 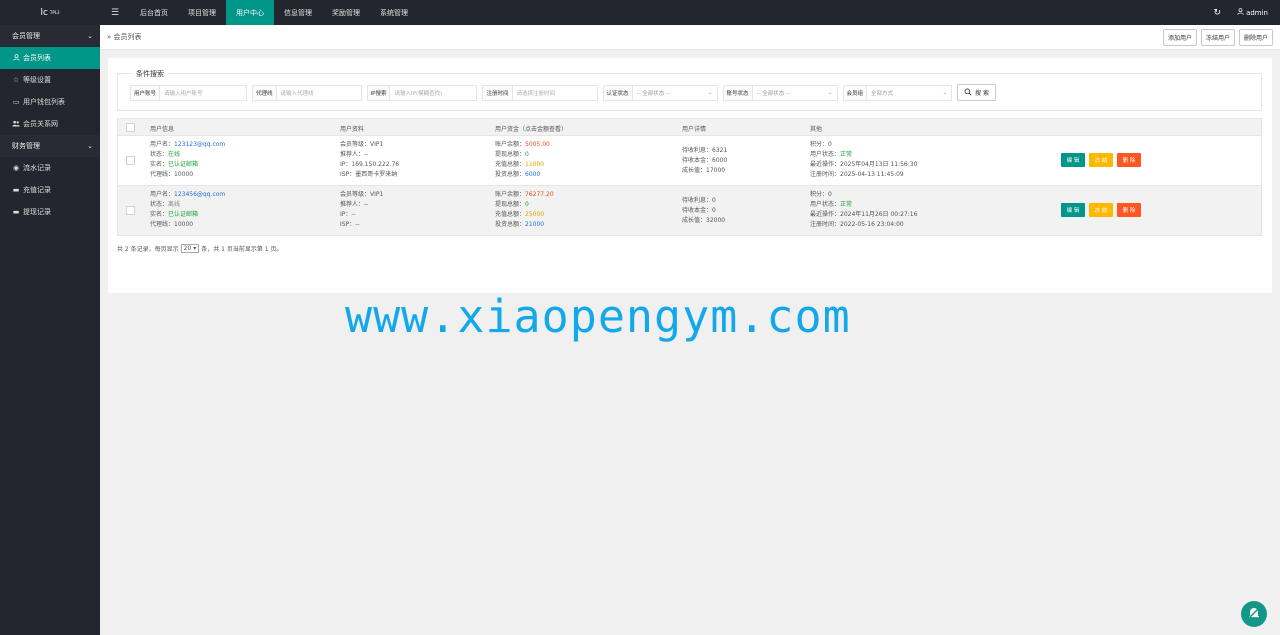 What do you see at coordinates (154, 12) in the screenshot?
I see `nav-home: 后台首页` at bounding box center [154, 12].